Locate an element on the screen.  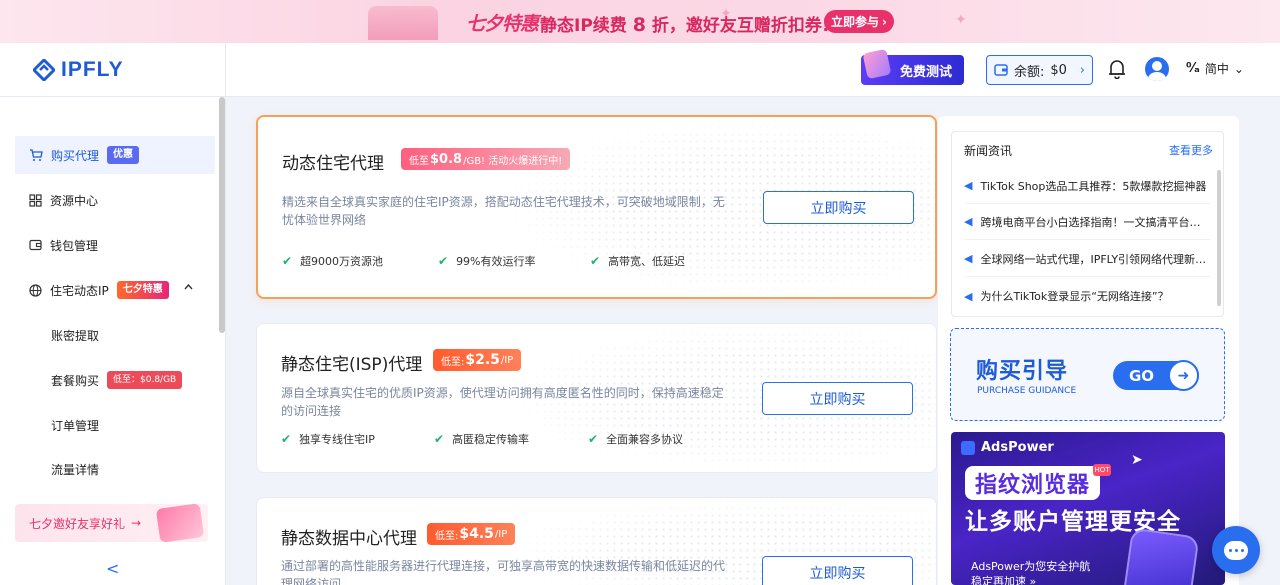
feature-item: ✔ 全面兼容多协议 is located at coordinates (636, 439).